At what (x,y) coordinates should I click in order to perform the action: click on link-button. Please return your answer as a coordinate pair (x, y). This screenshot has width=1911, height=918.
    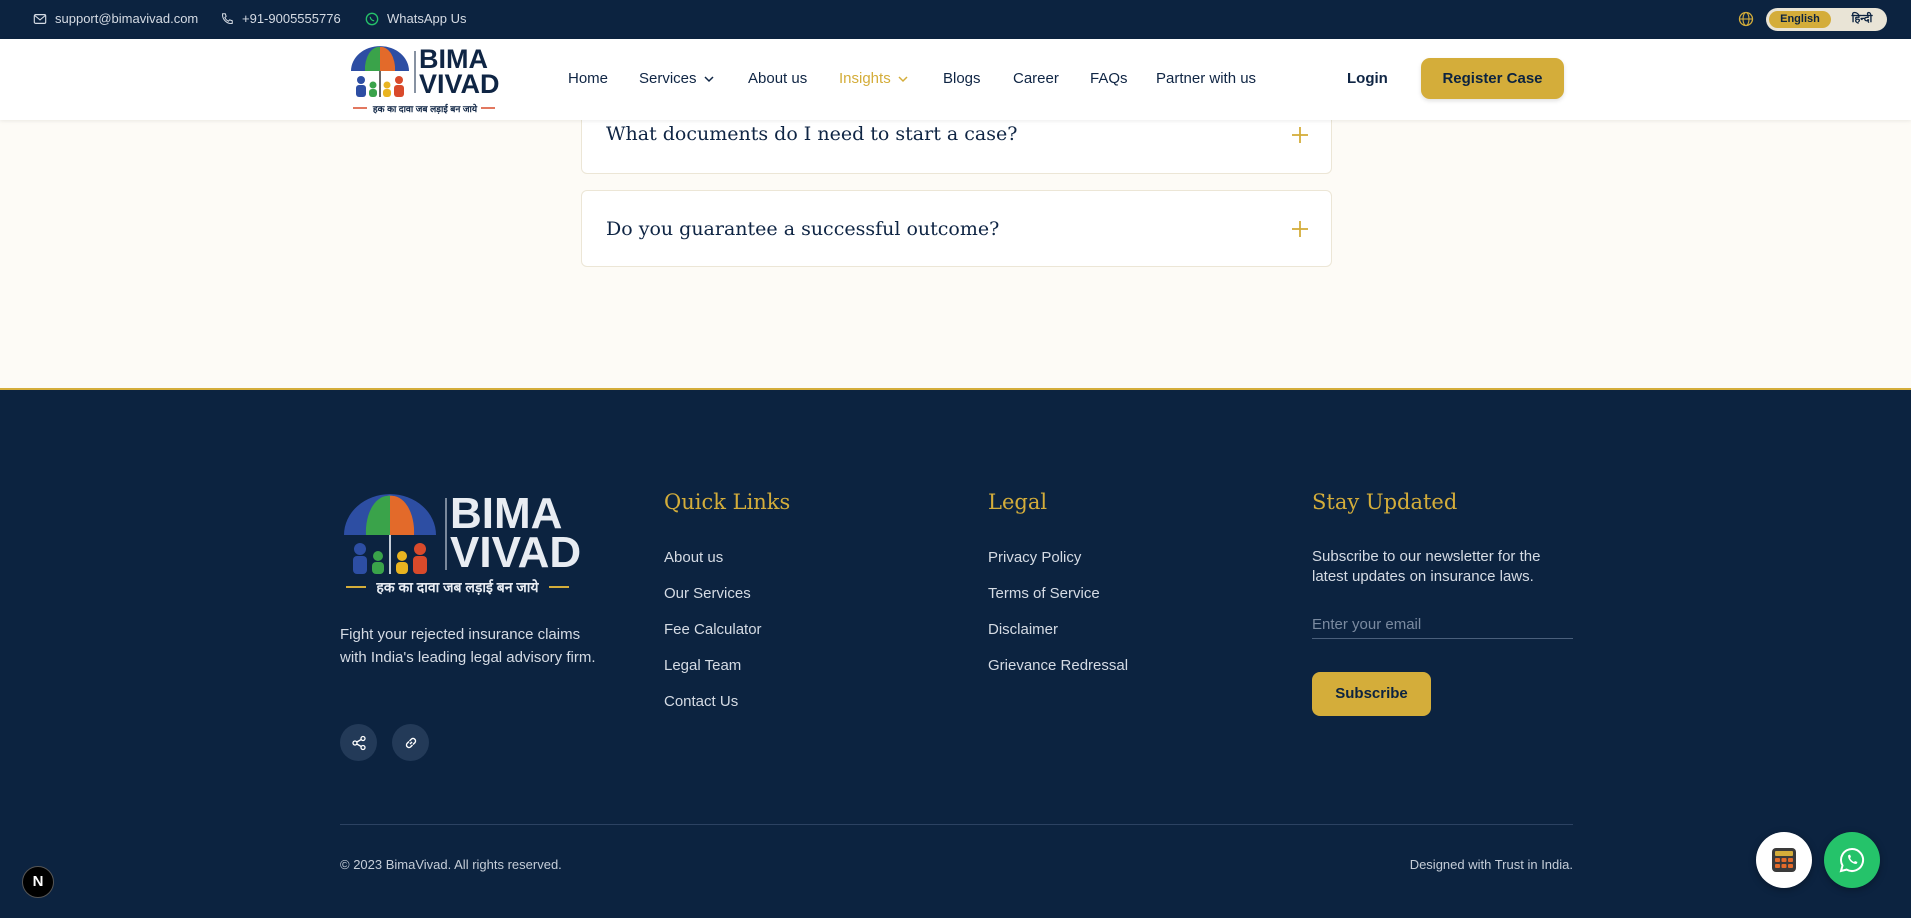
    Looking at the image, I should click on (410, 742).